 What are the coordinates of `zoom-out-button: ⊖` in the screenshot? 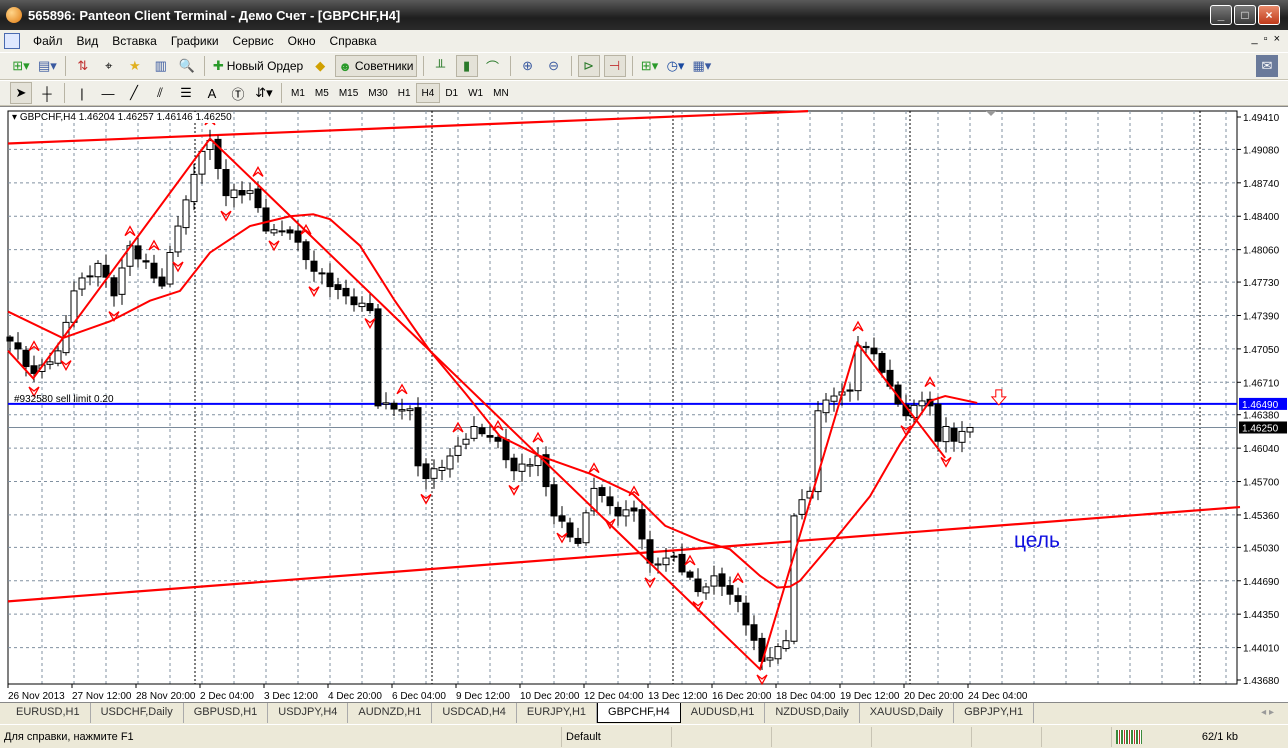 It's located at (554, 66).